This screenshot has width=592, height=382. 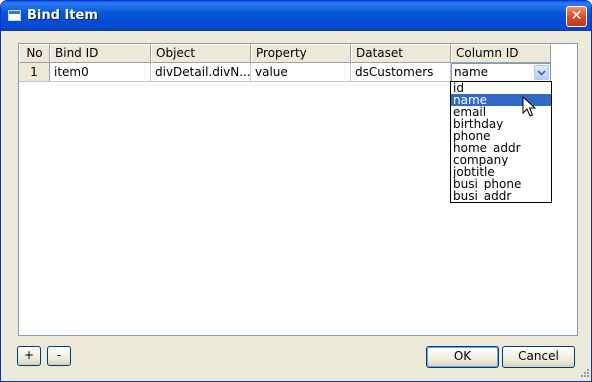 What do you see at coordinates (100, 53) in the screenshot?
I see `column-header-bind-id: Bind ID` at bounding box center [100, 53].